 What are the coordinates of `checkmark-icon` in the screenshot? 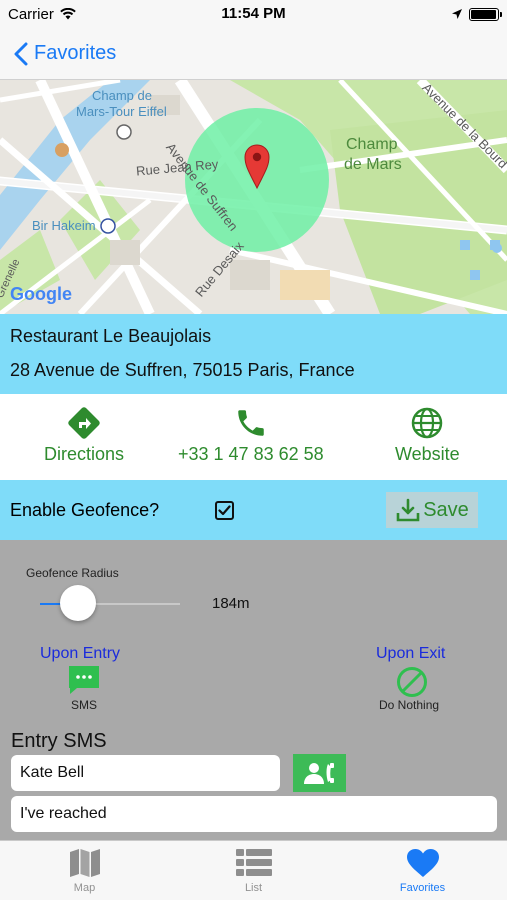 It's located at (224, 510).